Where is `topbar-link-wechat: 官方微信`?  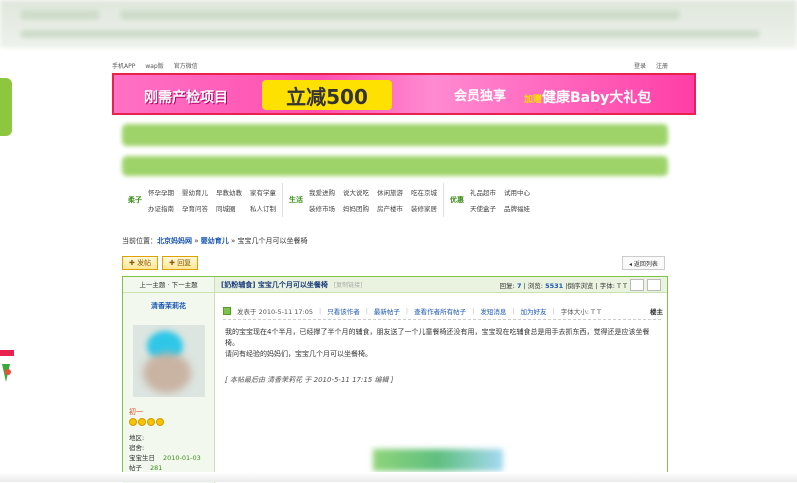
topbar-link-wechat: 官方微信 is located at coordinates (186, 65).